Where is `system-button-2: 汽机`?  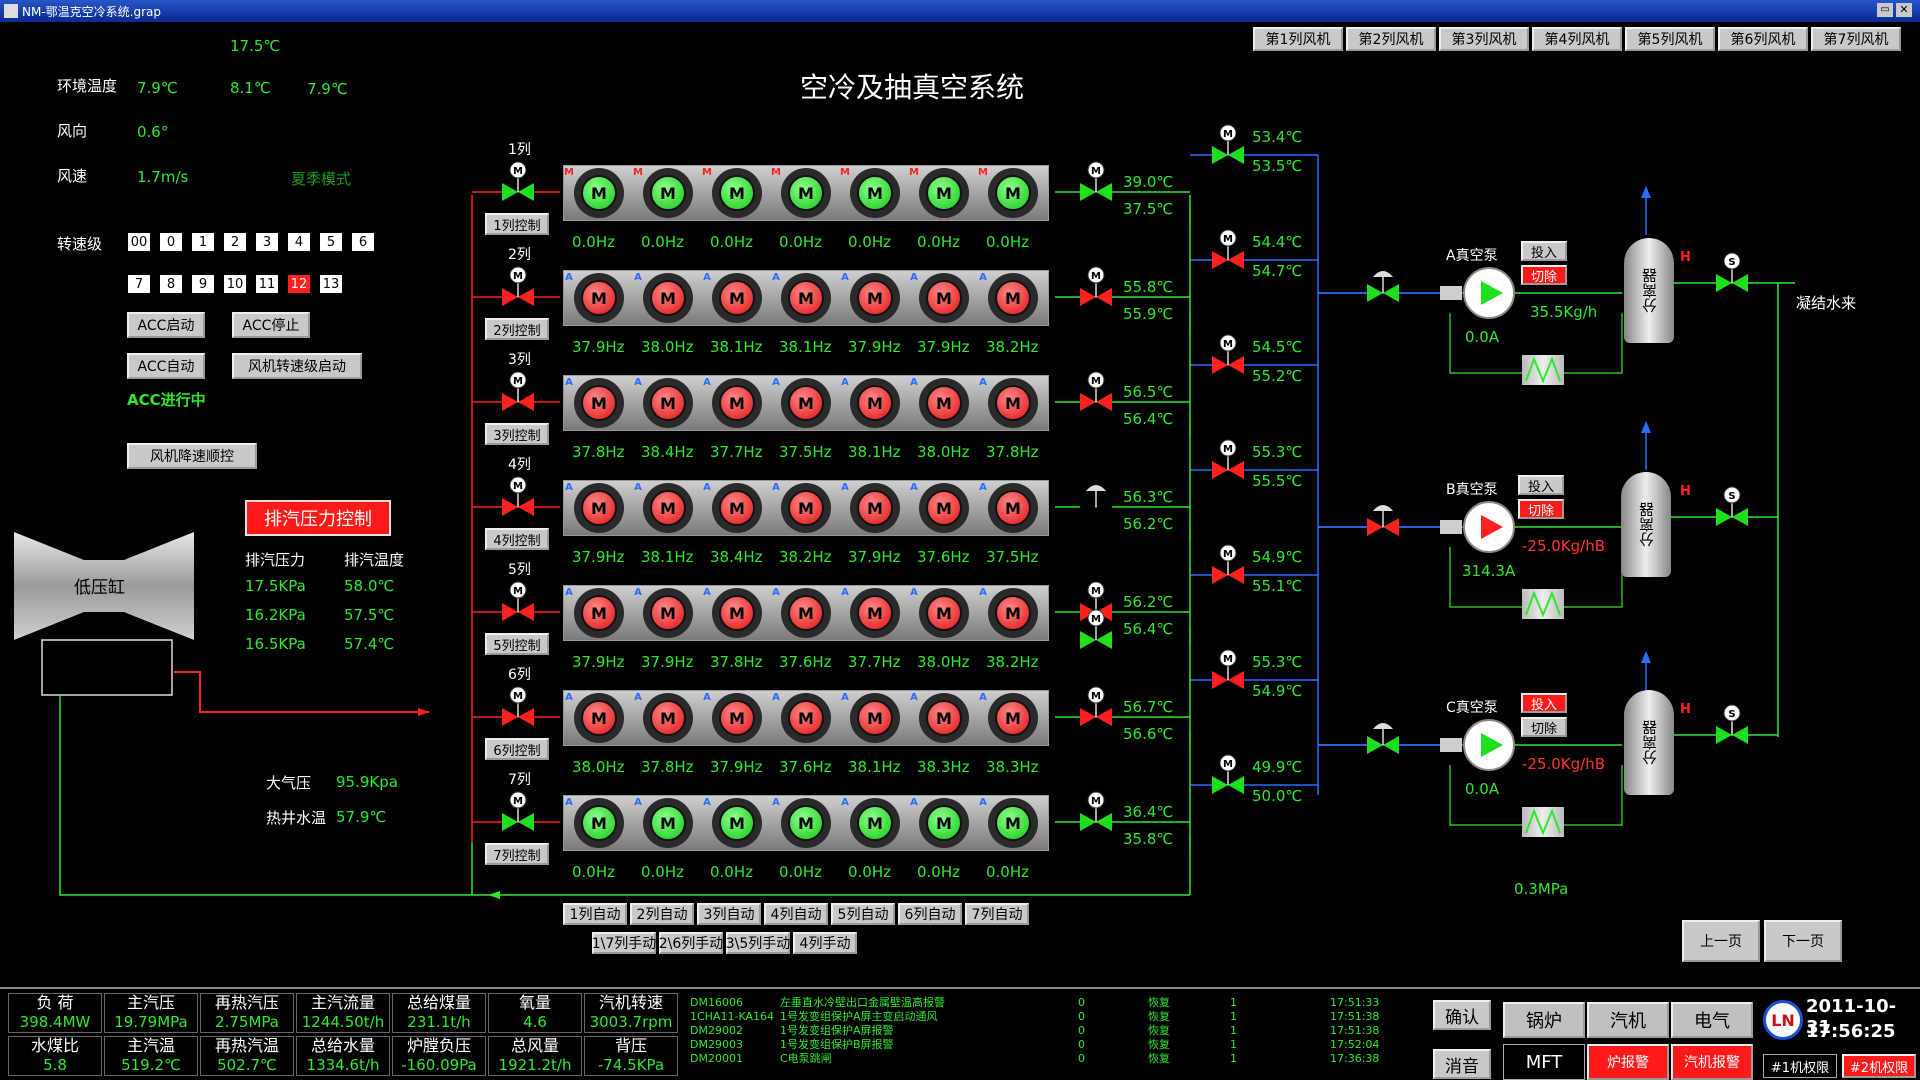
system-button-2: 汽机 is located at coordinates (1628, 1020).